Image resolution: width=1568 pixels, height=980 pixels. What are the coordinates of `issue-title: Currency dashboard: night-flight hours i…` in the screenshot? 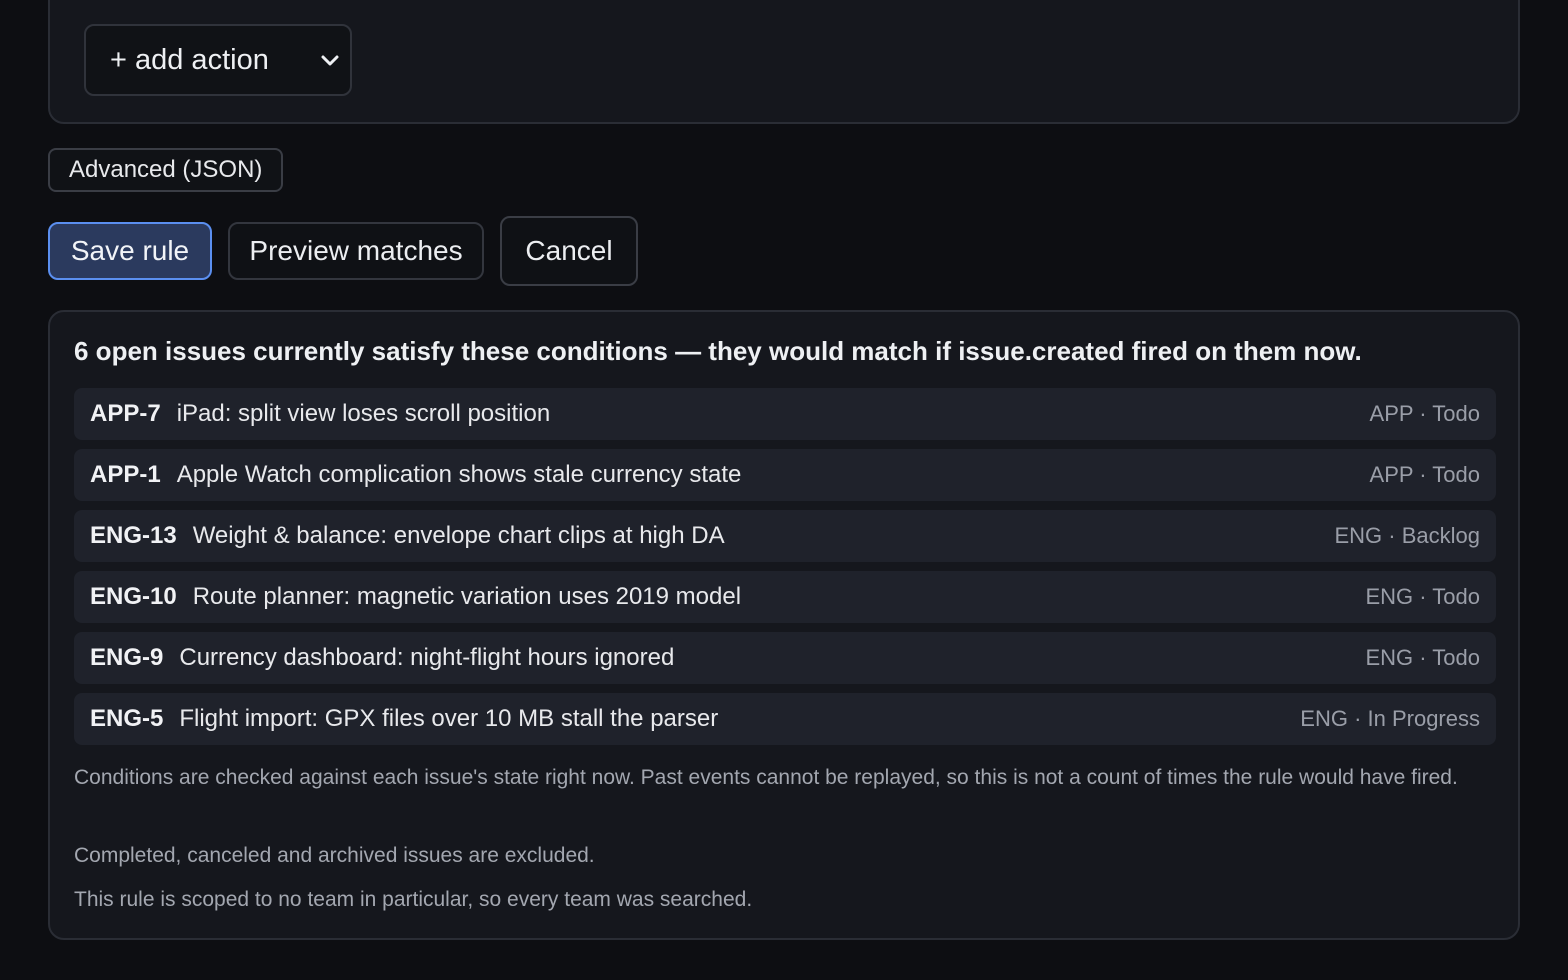 It's located at (427, 657).